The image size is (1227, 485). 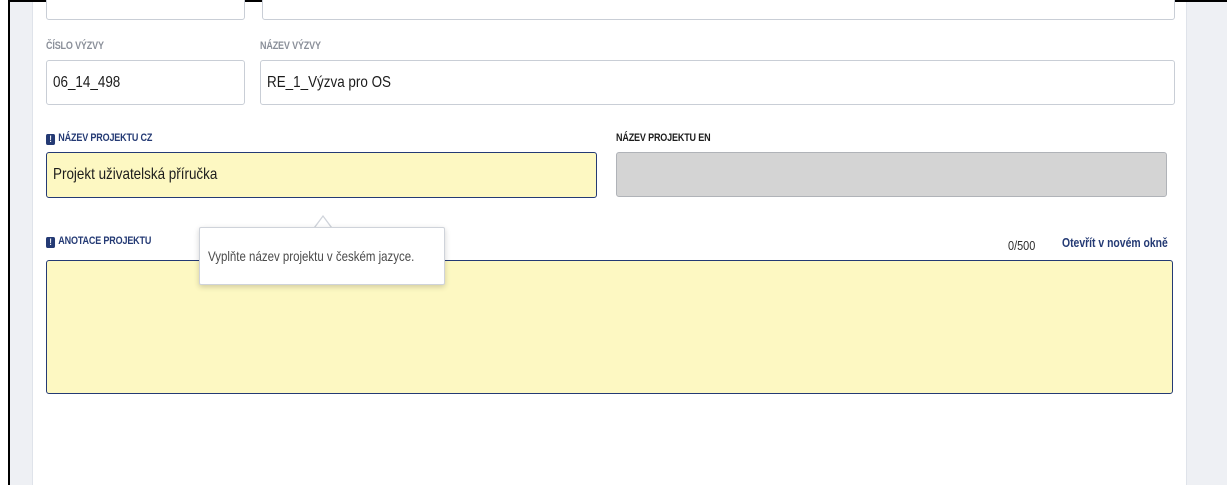 What do you see at coordinates (321, 175) in the screenshot?
I see `nazev-projektu-cz-input: Projekt uživatelská příručka` at bounding box center [321, 175].